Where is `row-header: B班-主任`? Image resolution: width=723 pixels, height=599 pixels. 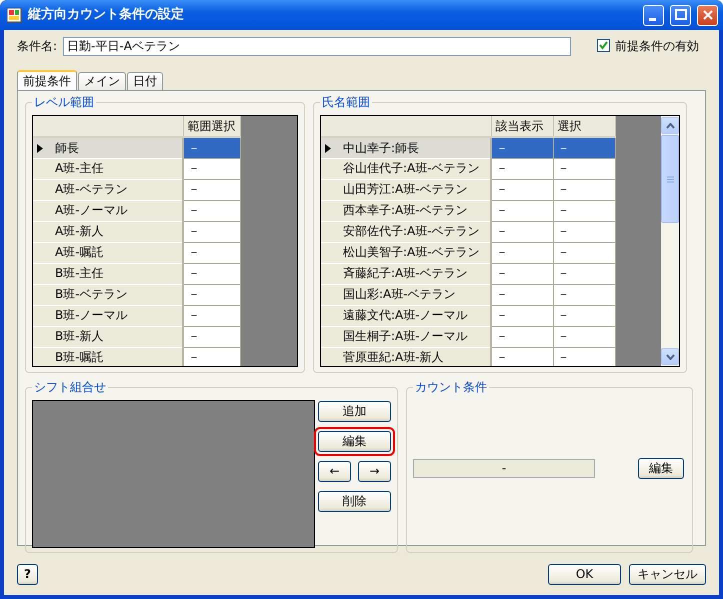 row-header: B班-主任 is located at coordinates (108, 273).